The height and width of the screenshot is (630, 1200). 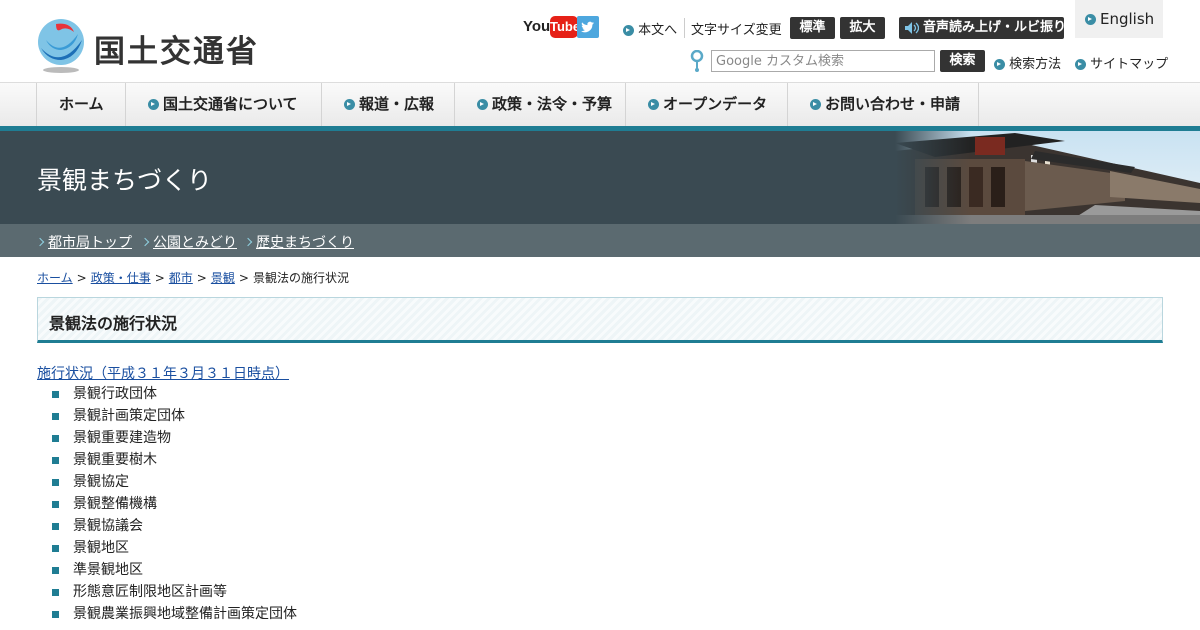 What do you see at coordinates (101, 548) in the screenshot?
I see `list-item-label: 景観地区` at bounding box center [101, 548].